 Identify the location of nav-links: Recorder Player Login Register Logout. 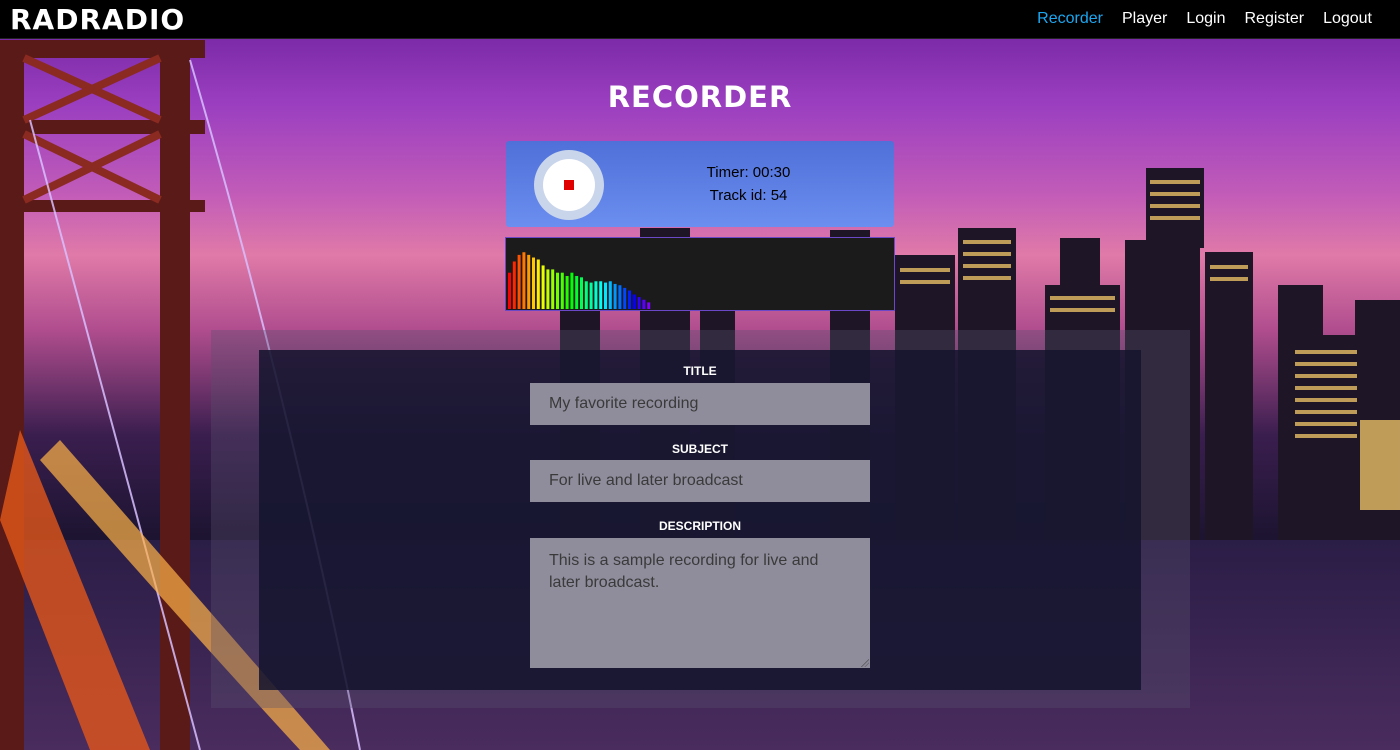
(1204, 19).